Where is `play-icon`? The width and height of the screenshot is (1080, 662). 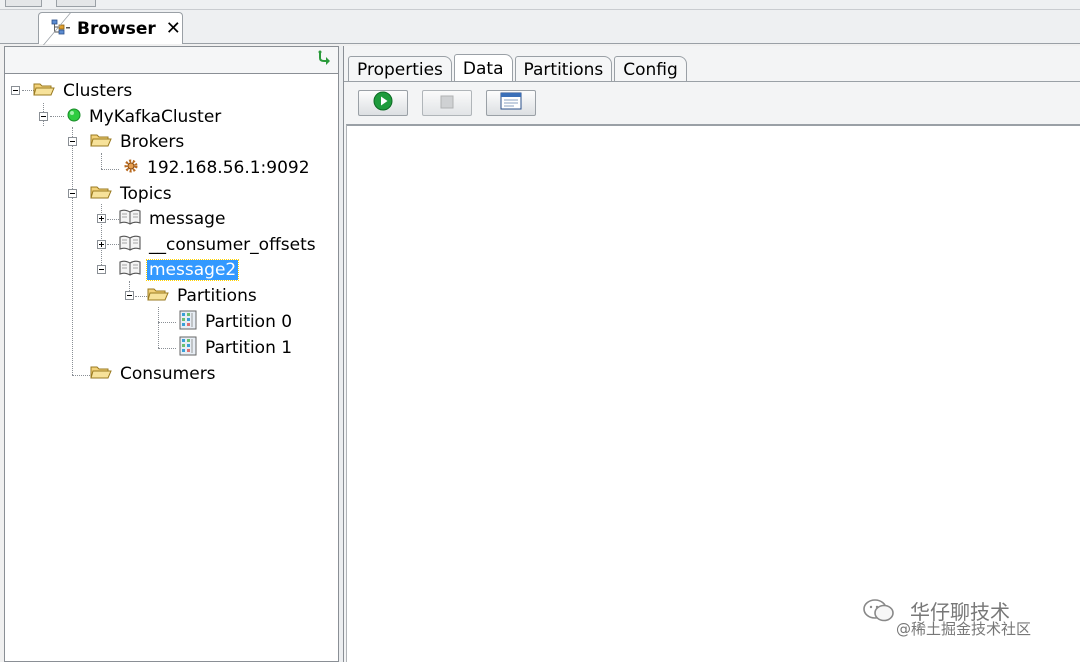
play-icon is located at coordinates (383, 103).